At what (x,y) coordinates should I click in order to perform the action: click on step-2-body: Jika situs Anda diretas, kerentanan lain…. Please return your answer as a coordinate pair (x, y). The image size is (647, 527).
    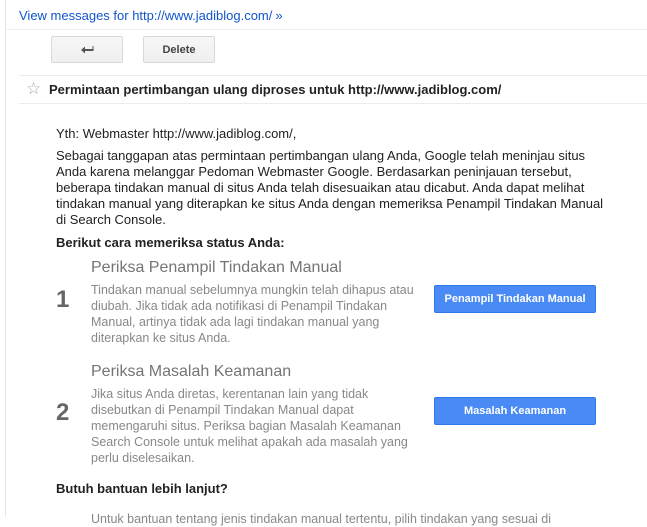
    Looking at the image, I should click on (249, 426).